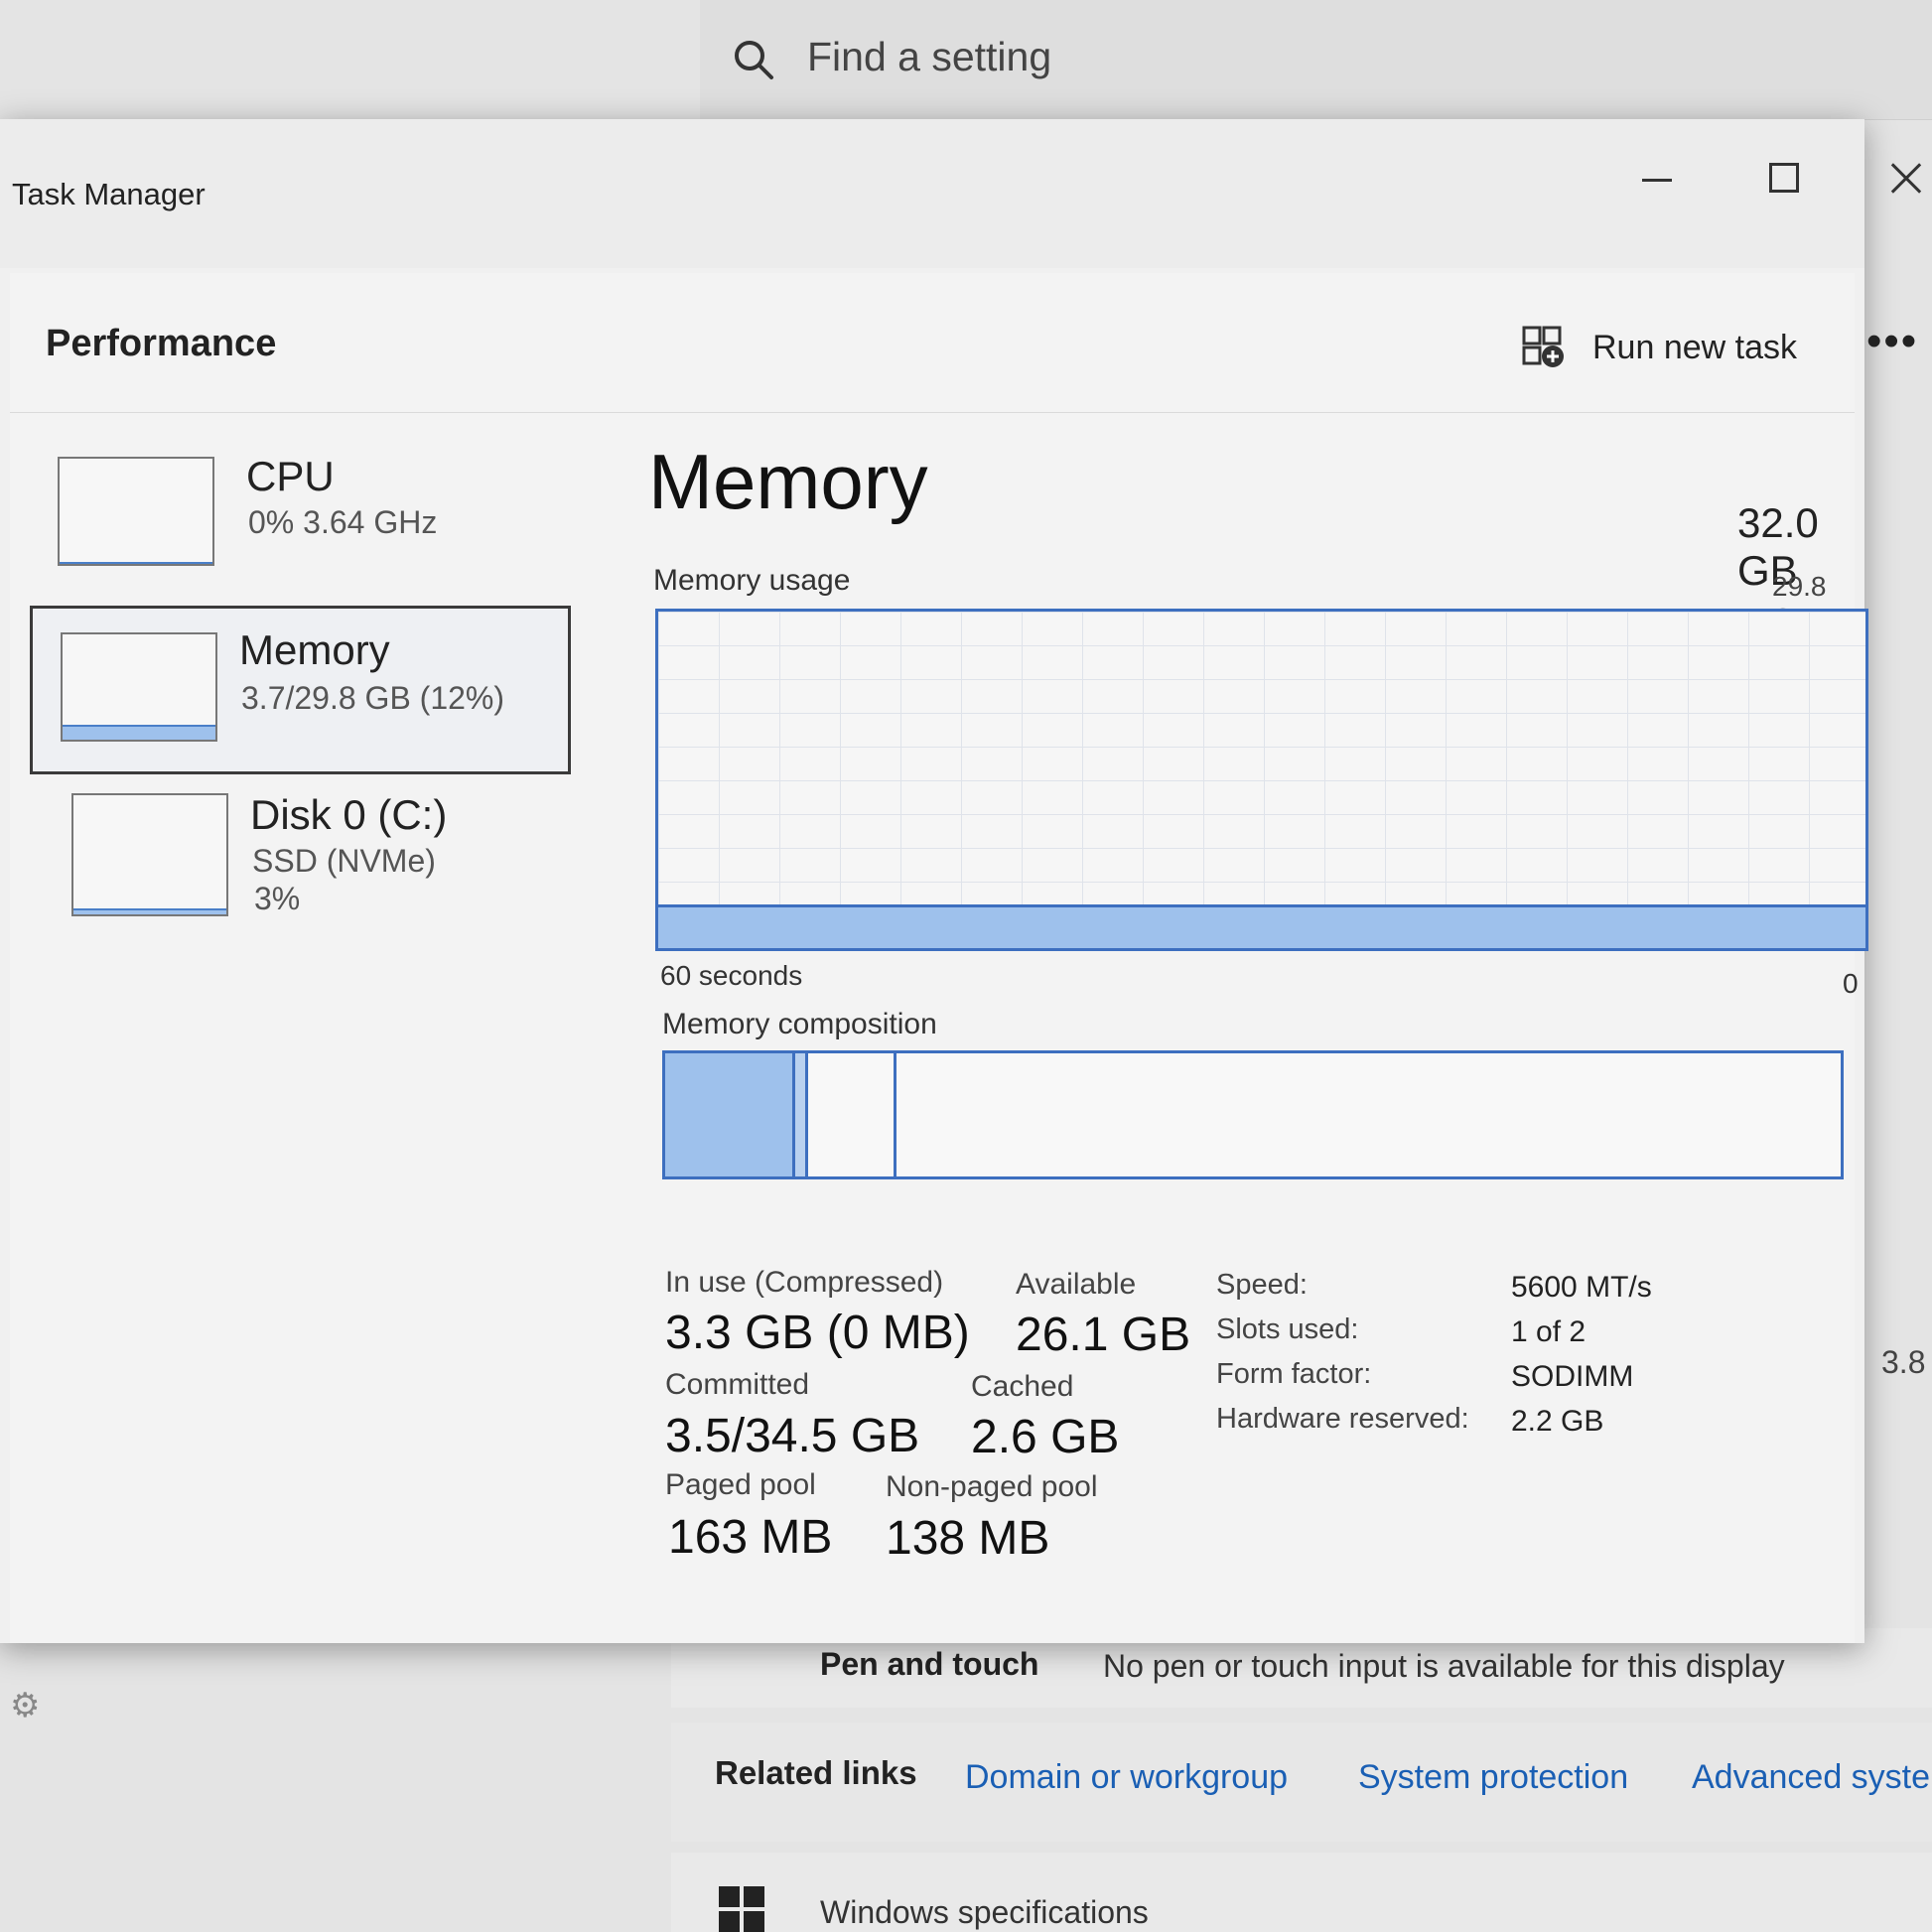 This screenshot has width=1932, height=1932. Describe the element at coordinates (1045, 1437) in the screenshot. I see `cached-value: 2.6 GB` at that location.